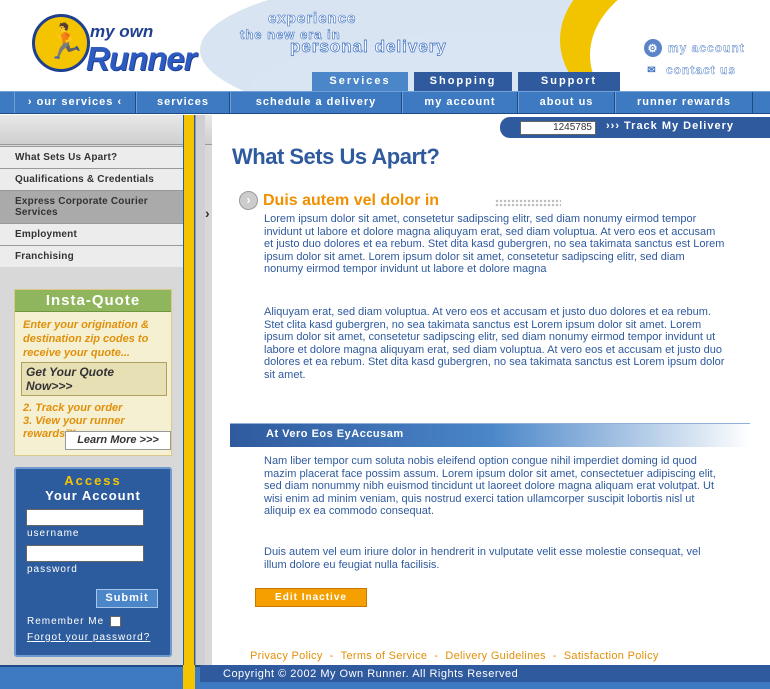  I want to click on contact-us-link: ✉ contact us, so click(690, 70).